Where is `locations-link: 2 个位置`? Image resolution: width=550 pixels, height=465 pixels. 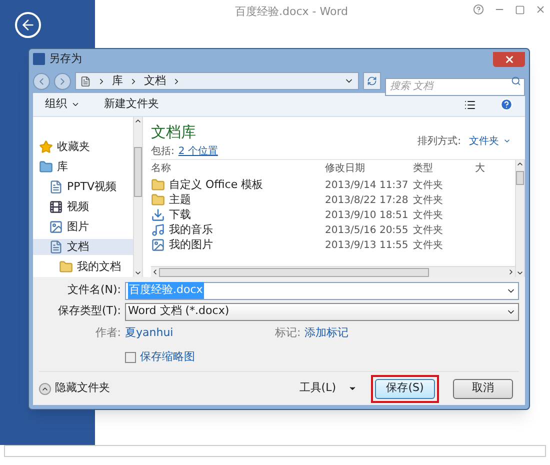 locations-link: 2 个位置 is located at coordinates (198, 151).